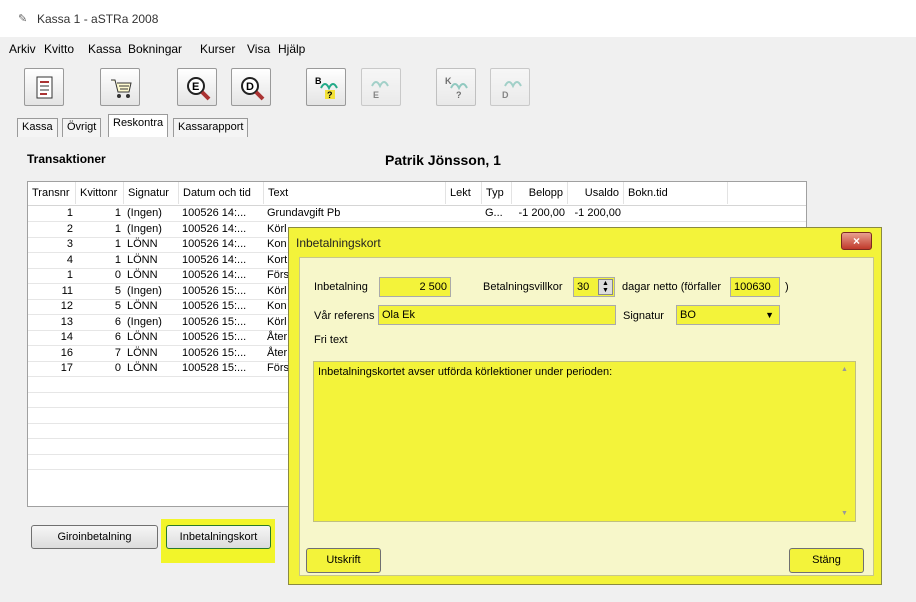 The width and height of the screenshot is (916, 602). Describe the element at coordinates (23, 19) in the screenshot. I see `app-icon: ✎` at that location.